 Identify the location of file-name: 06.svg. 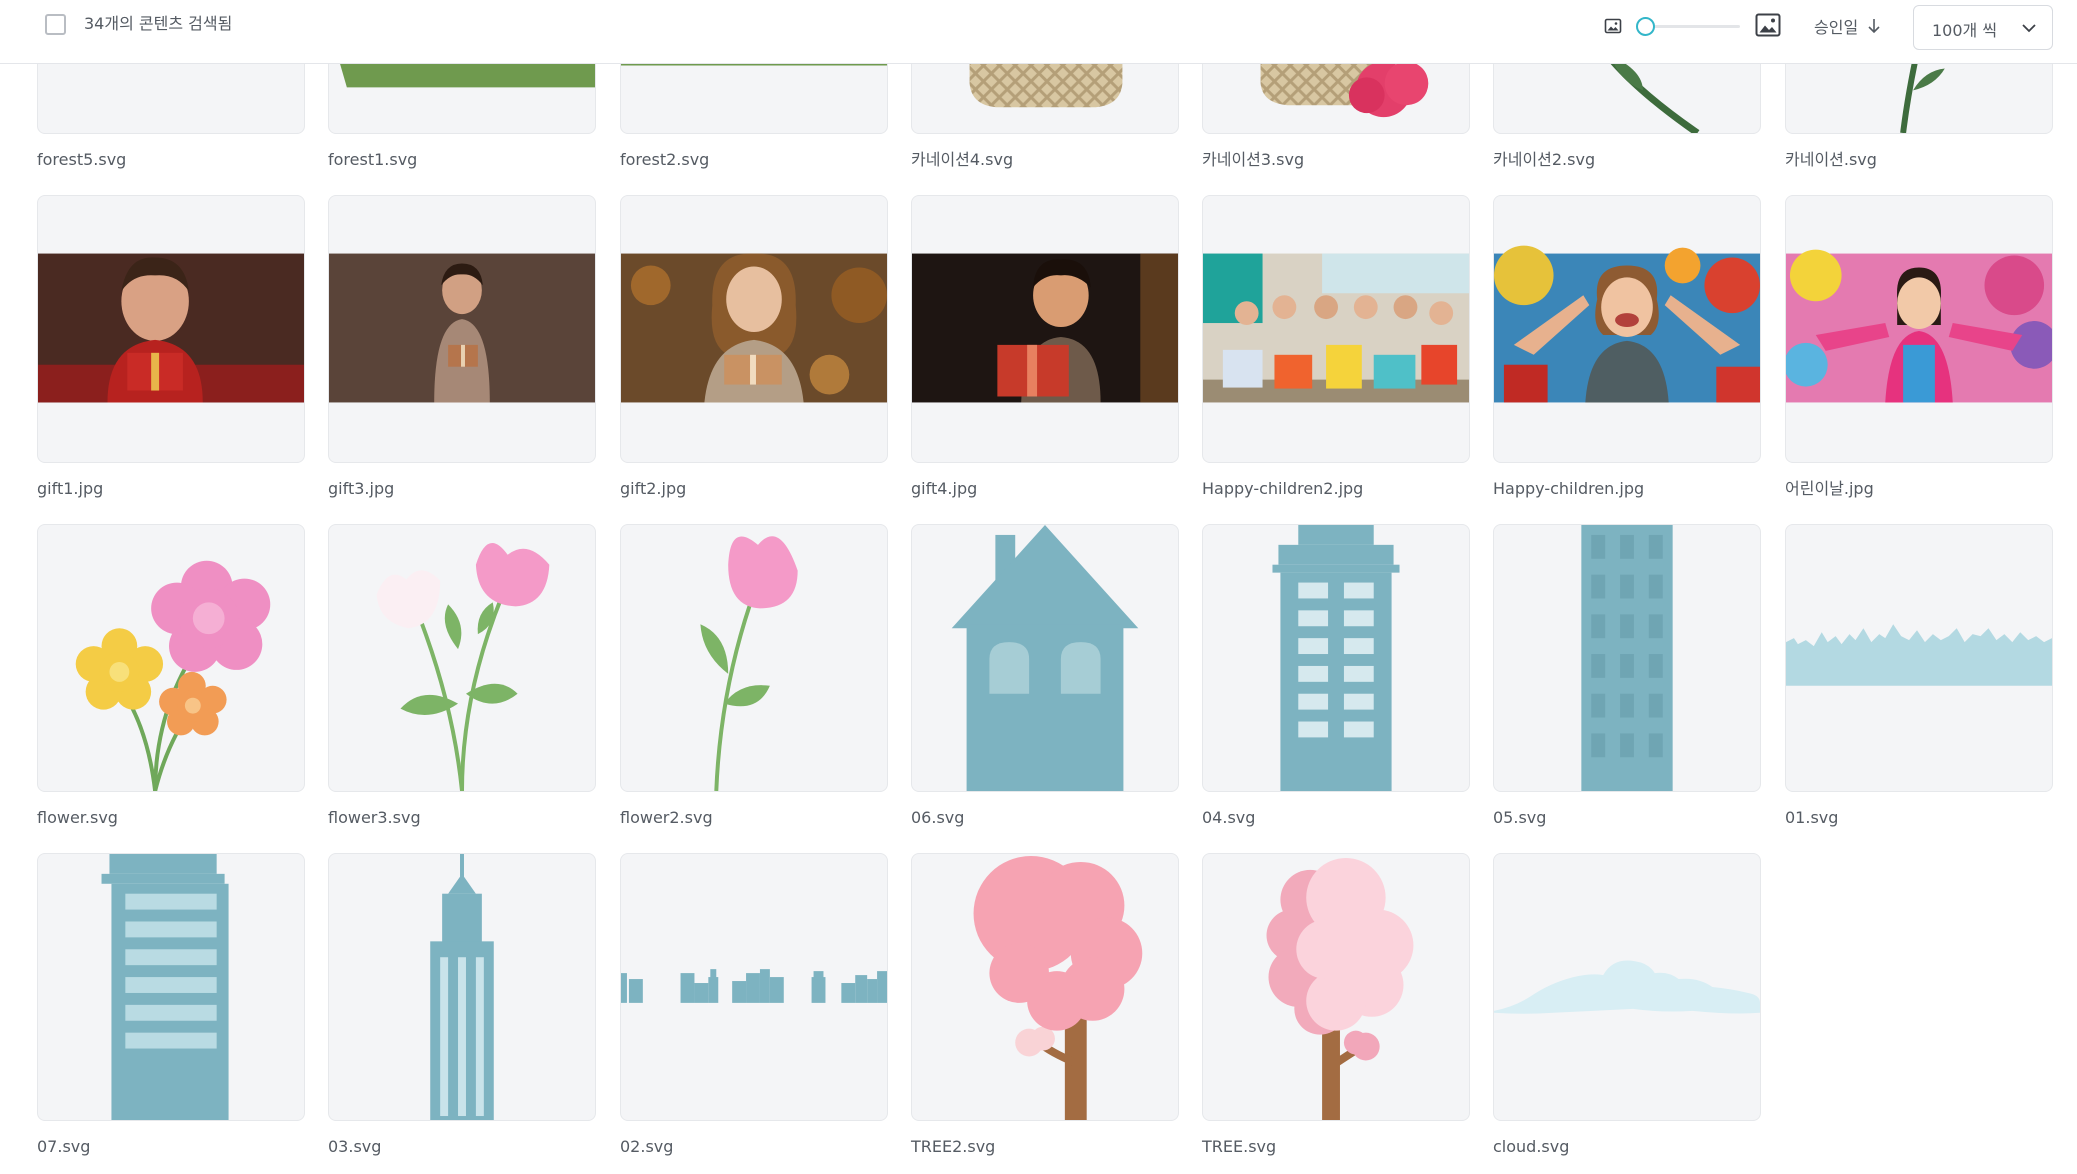
(938, 817).